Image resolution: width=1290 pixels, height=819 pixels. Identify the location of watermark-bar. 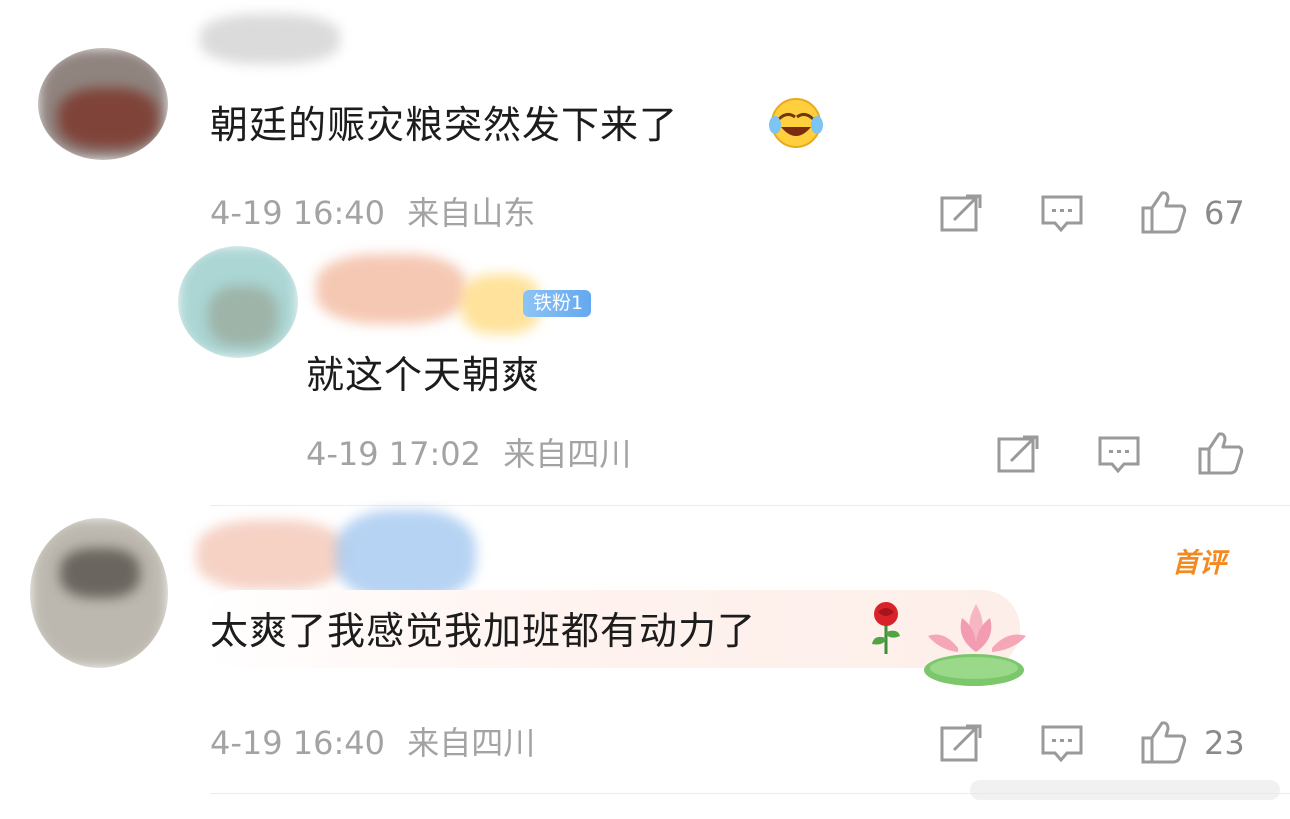
(1125, 790).